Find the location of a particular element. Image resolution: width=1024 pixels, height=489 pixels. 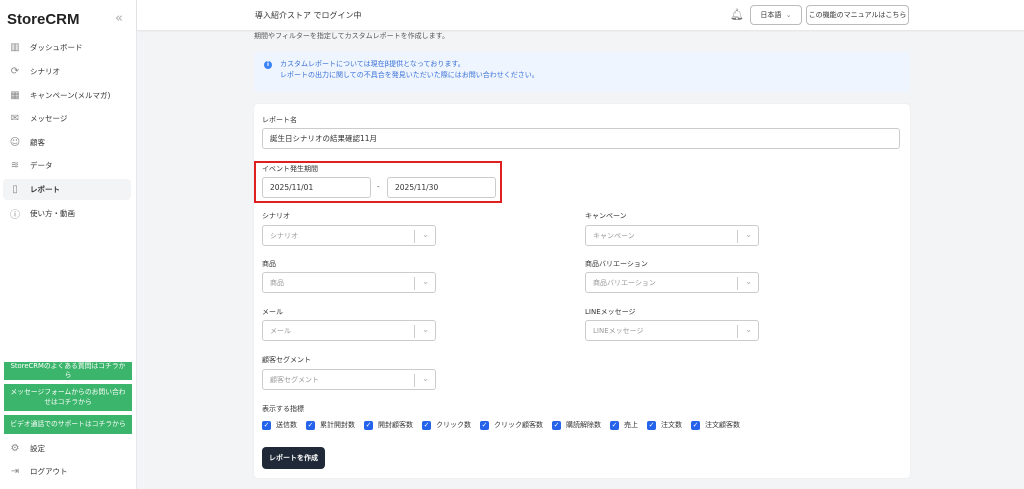

gear-icon: ⚙ is located at coordinates (15, 448).